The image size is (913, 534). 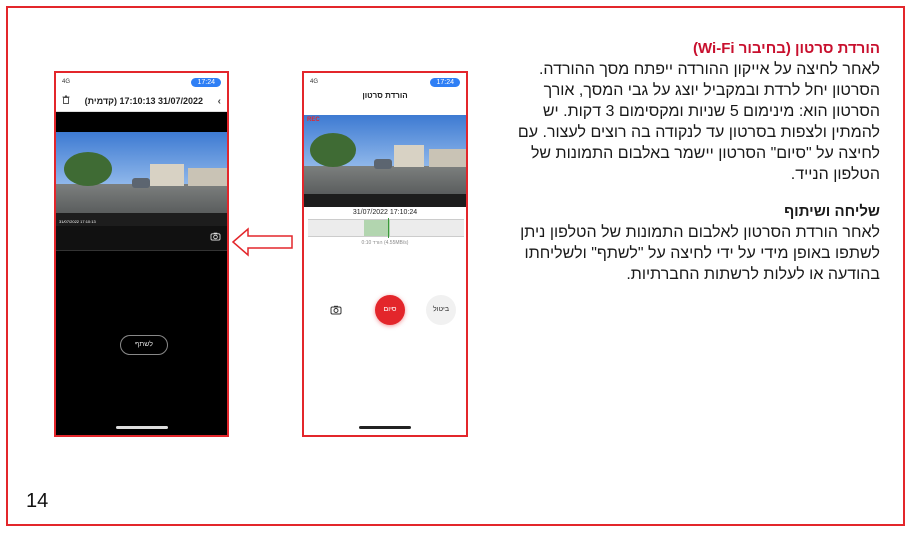 I want to click on share-screen-header: (קדמית) 31/07/2022 17:10:13 ‹, so click(x=141, y=101).